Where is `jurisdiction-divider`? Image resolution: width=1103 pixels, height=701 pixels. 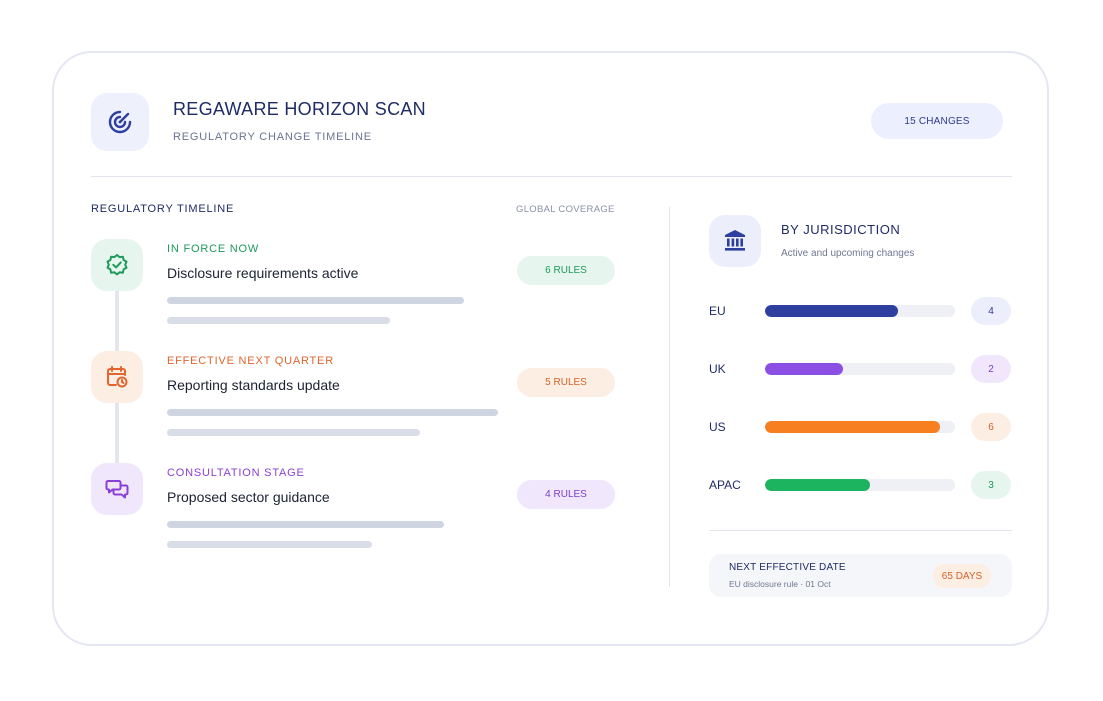
jurisdiction-divider is located at coordinates (860, 530).